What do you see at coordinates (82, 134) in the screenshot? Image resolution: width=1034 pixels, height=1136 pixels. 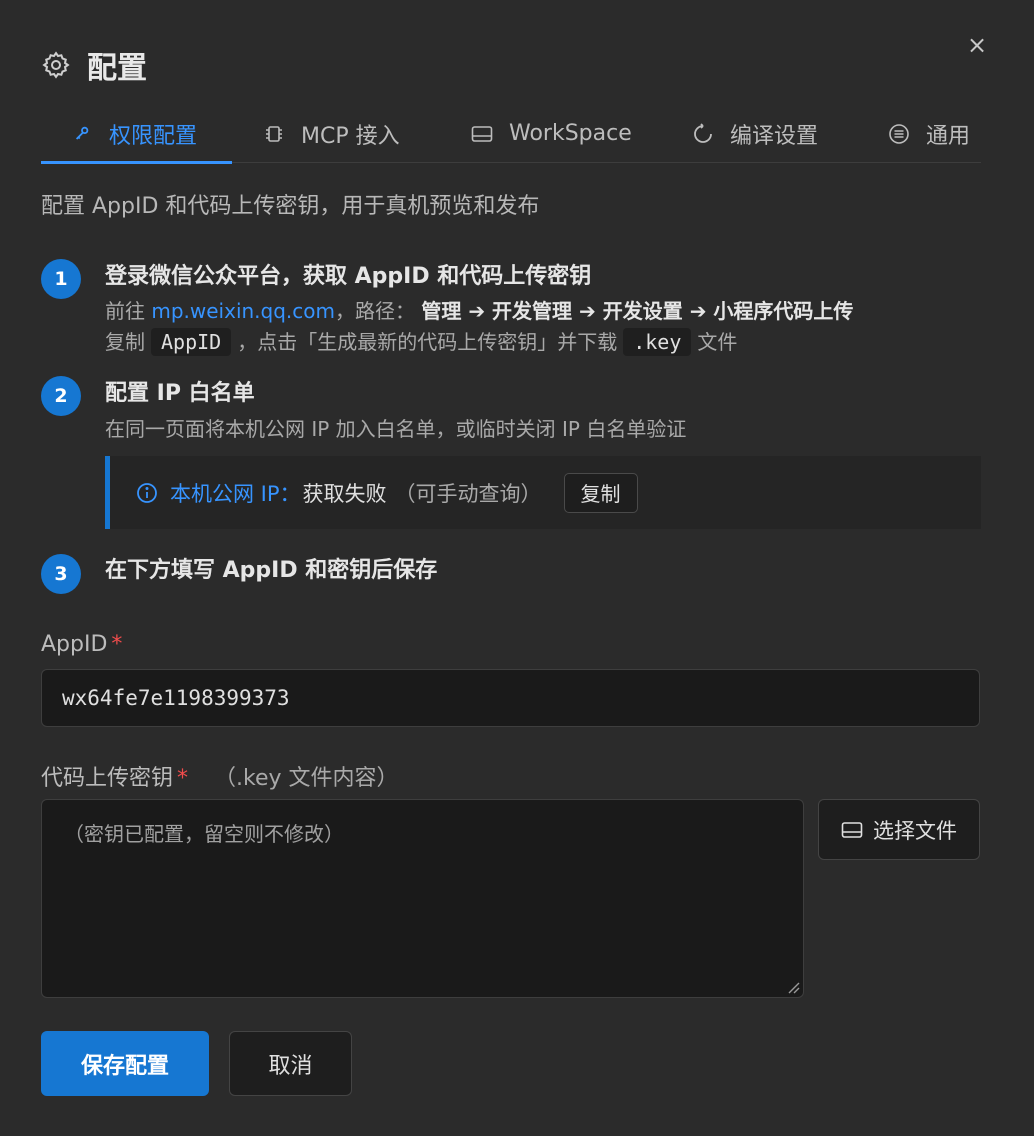 I see `key-icon` at bounding box center [82, 134].